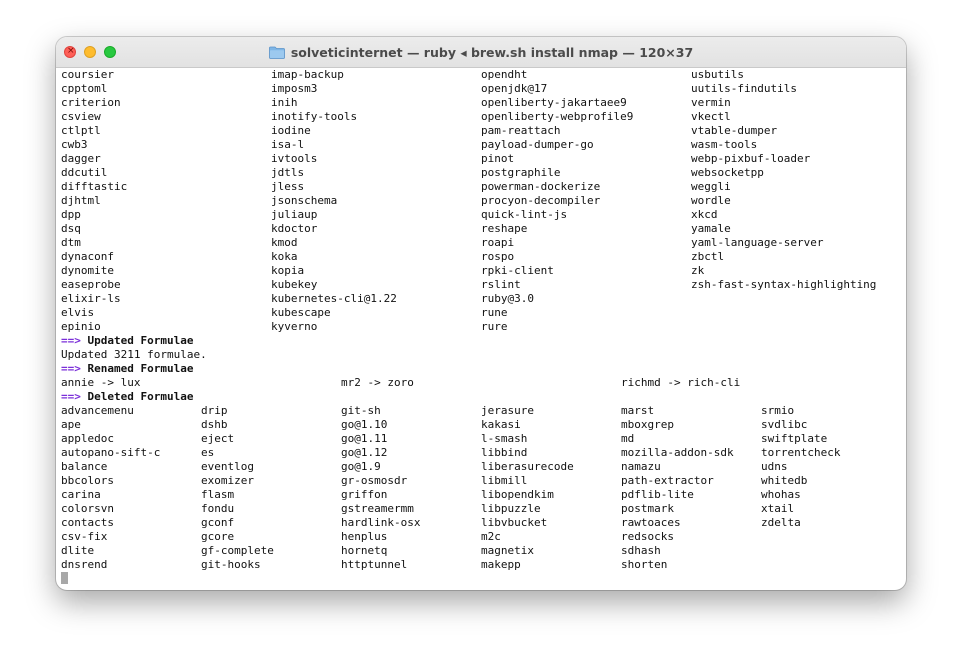  Describe the element at coordinates (84, 564) in the screenshot. I see `deleted-formula-name: dnsrend` at that location.